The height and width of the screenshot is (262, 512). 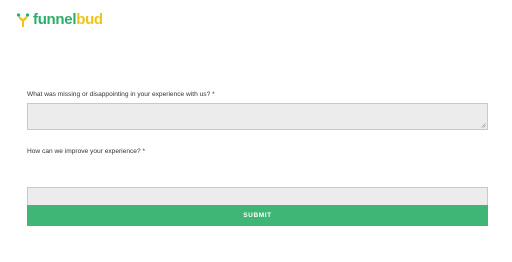 What do you see at coordinates (257, 215) in the screenshot?
I see `submit-button: SUBMIT` at bounding box center [257, 215].